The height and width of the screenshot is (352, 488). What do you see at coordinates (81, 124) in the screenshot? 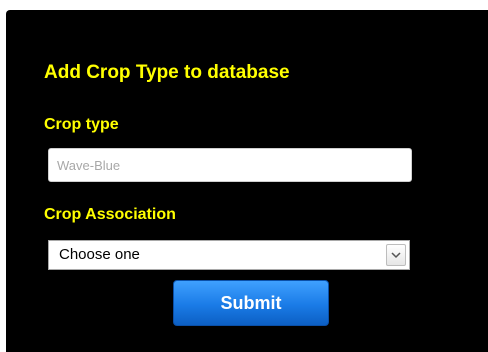
I see `crop-type-label: Crop type` at bounding box center [81, 124].